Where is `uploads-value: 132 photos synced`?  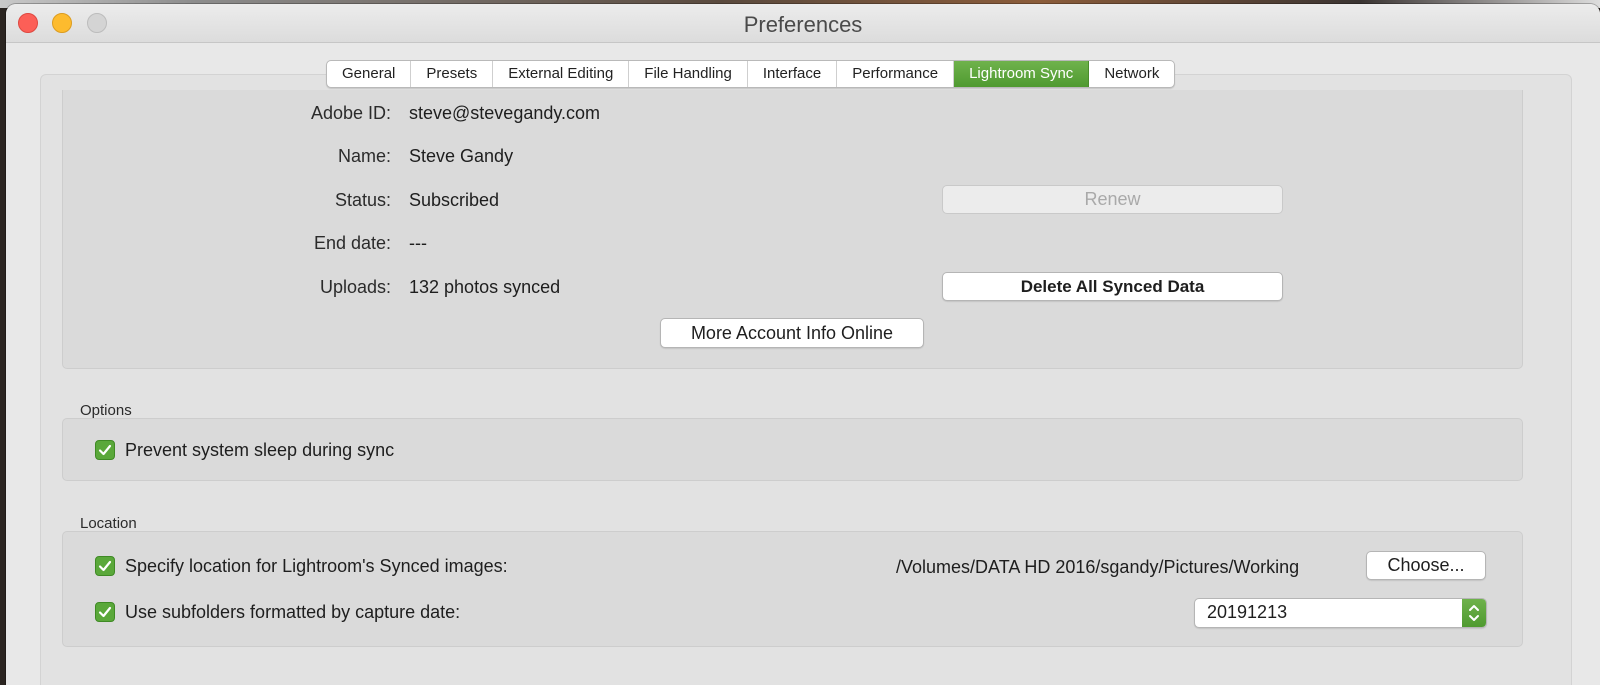
uploads-value: 132 photos synced is located at coordinates (485, 287).